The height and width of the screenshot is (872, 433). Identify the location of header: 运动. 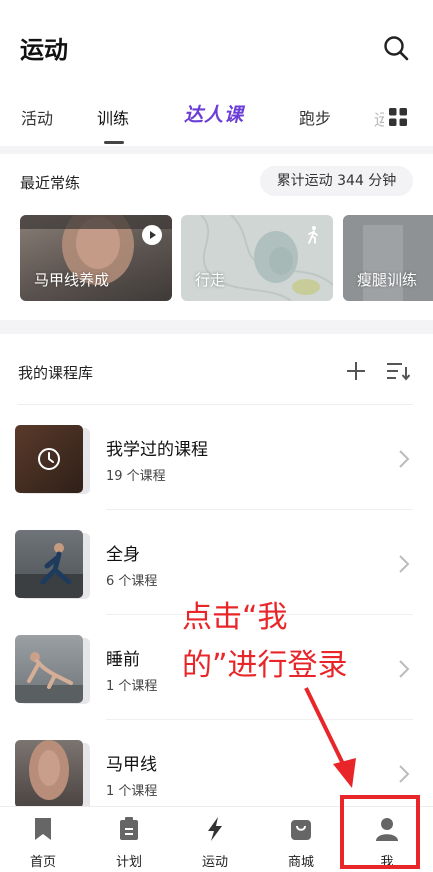
(216, 47).